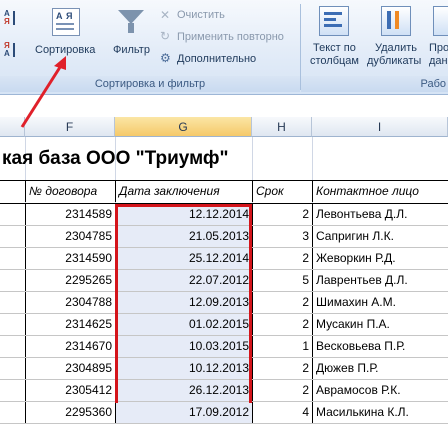 The width and height of the screenshot is (448, 424). I want to click on date-cell: 17.09.2012, so click(183, 412).